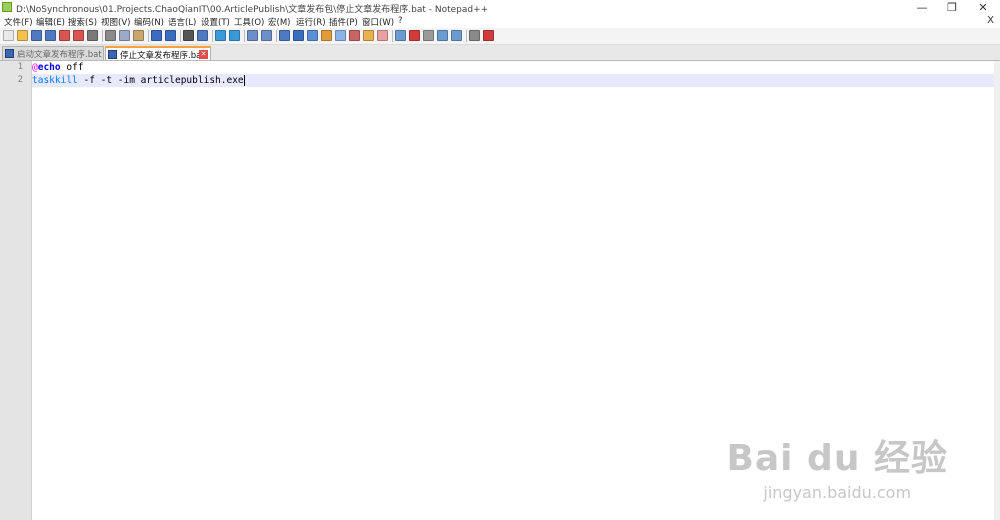 Image resolution: width=1000 pixels, height=520 pixels. Describe the element at coordinates (516, 80) in the screenshot. I see `code-line-2: taskkill -f -t -im articlepublish.exe` at that location.